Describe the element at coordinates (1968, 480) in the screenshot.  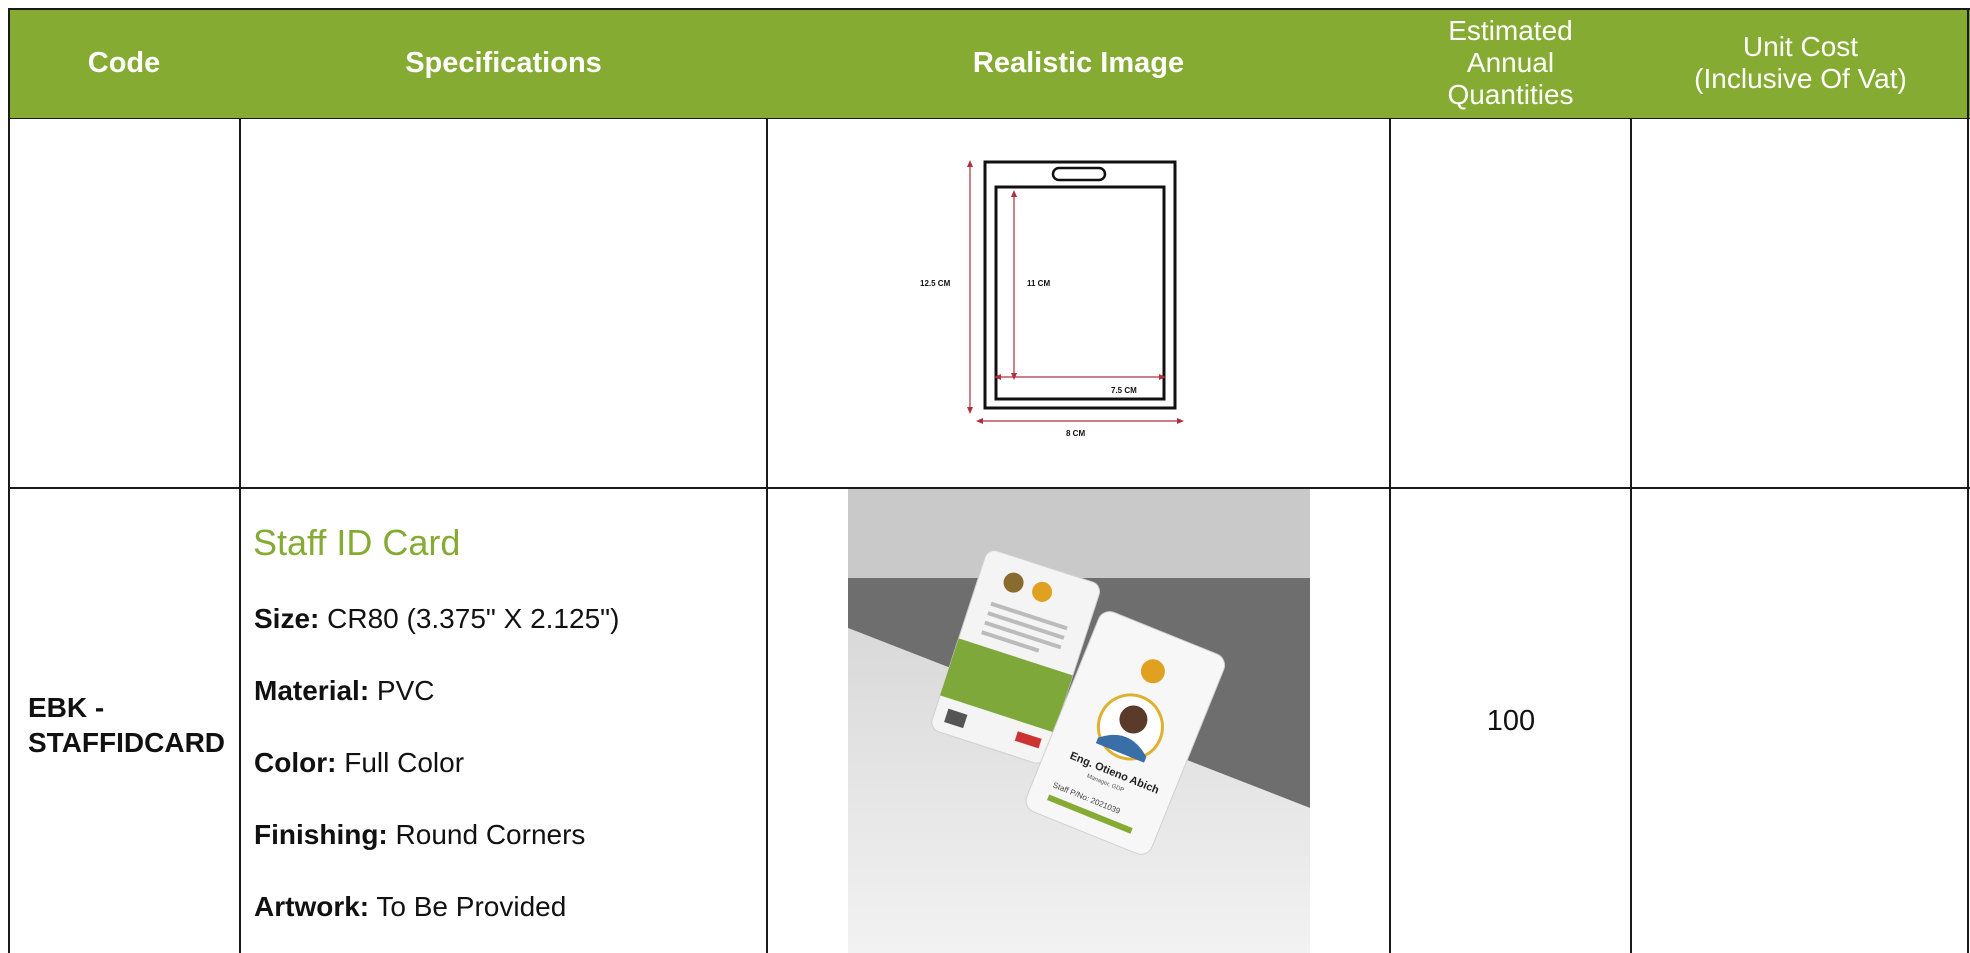
I see `table-border-right` at that location.